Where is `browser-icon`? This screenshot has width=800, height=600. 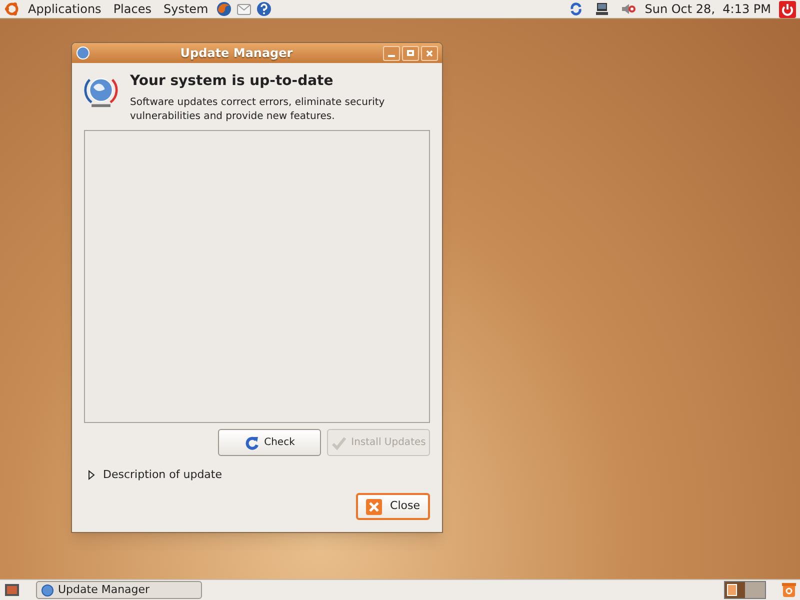 browser-icon is located at coordinates (224, 9).